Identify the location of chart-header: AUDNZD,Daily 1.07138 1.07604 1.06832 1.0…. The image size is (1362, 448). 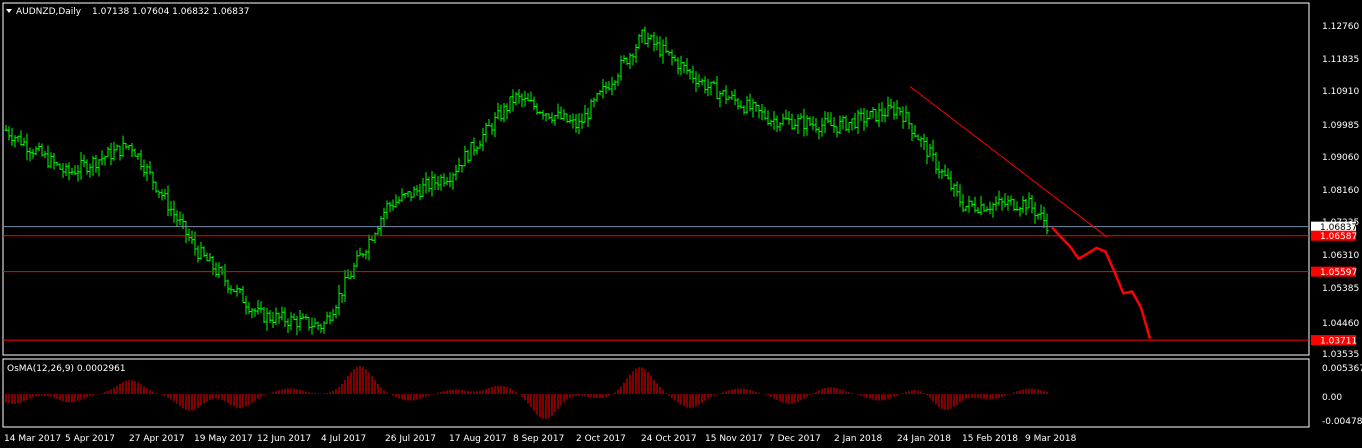
(127, 12).